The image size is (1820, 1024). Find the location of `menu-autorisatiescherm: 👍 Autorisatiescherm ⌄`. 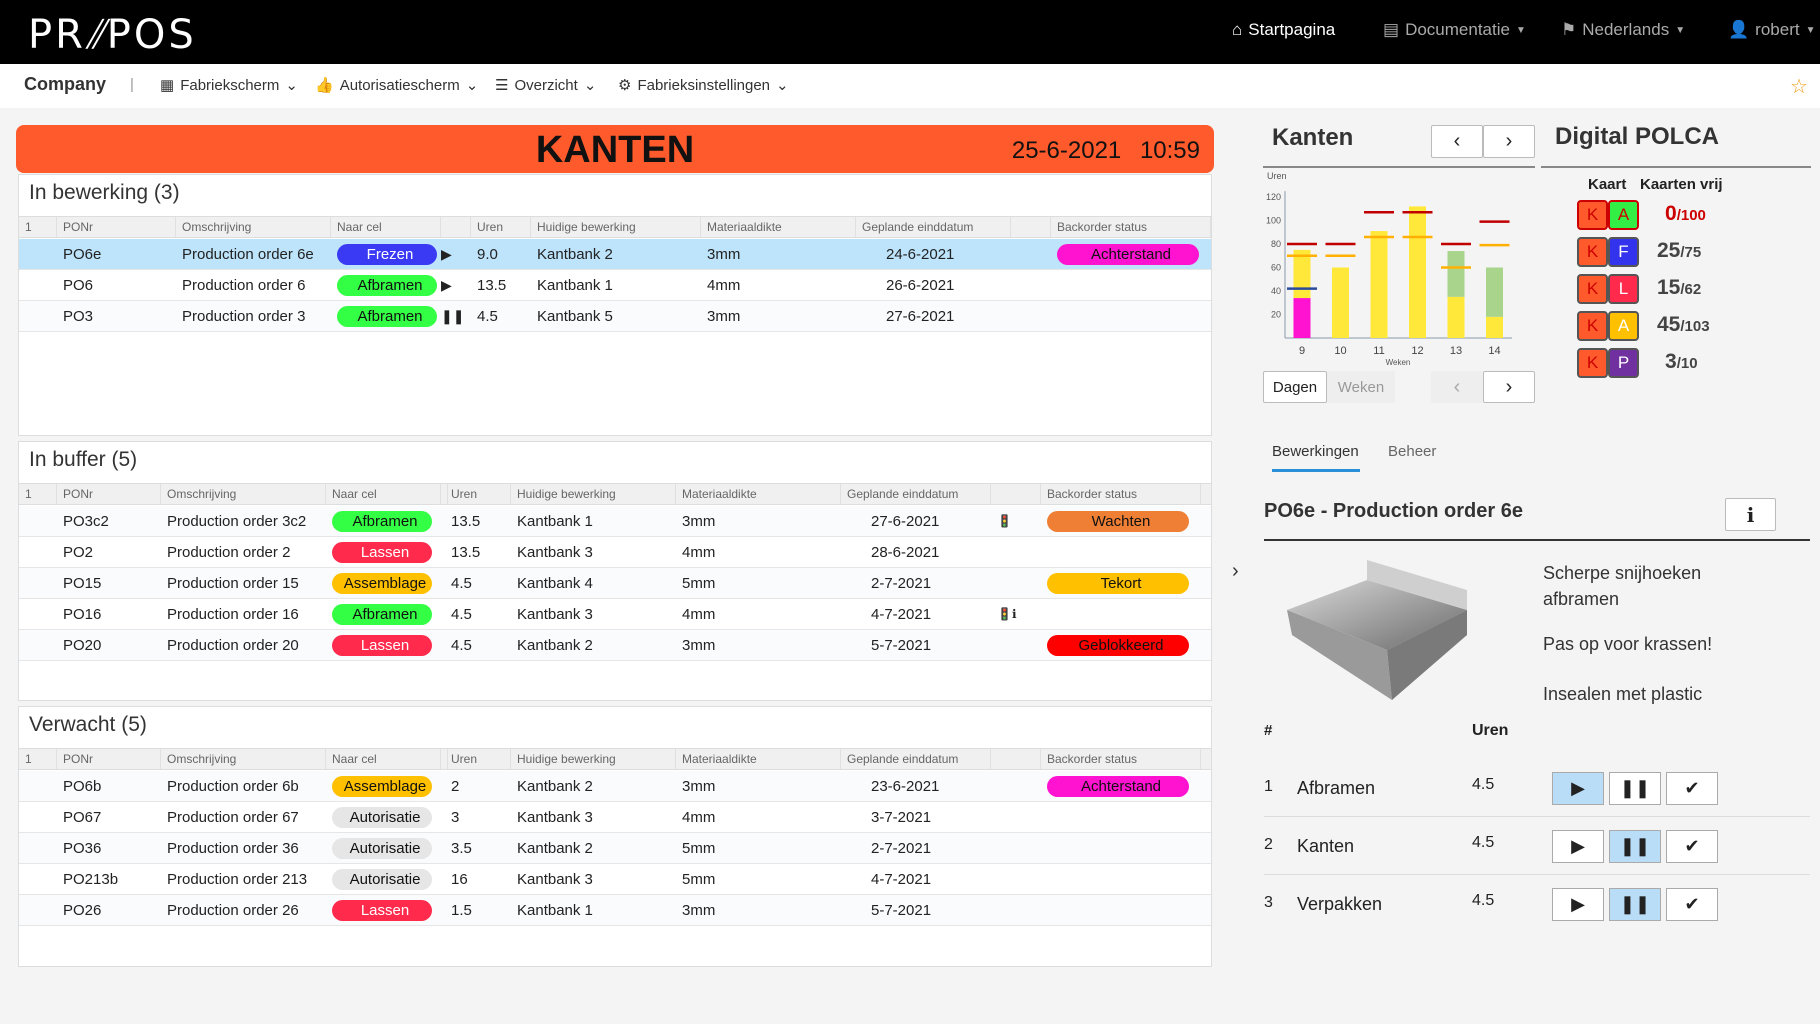

menu-autorisatiescherm: 👍 Autorisatiescherm ⌄ is located at coordinates (396, 85).